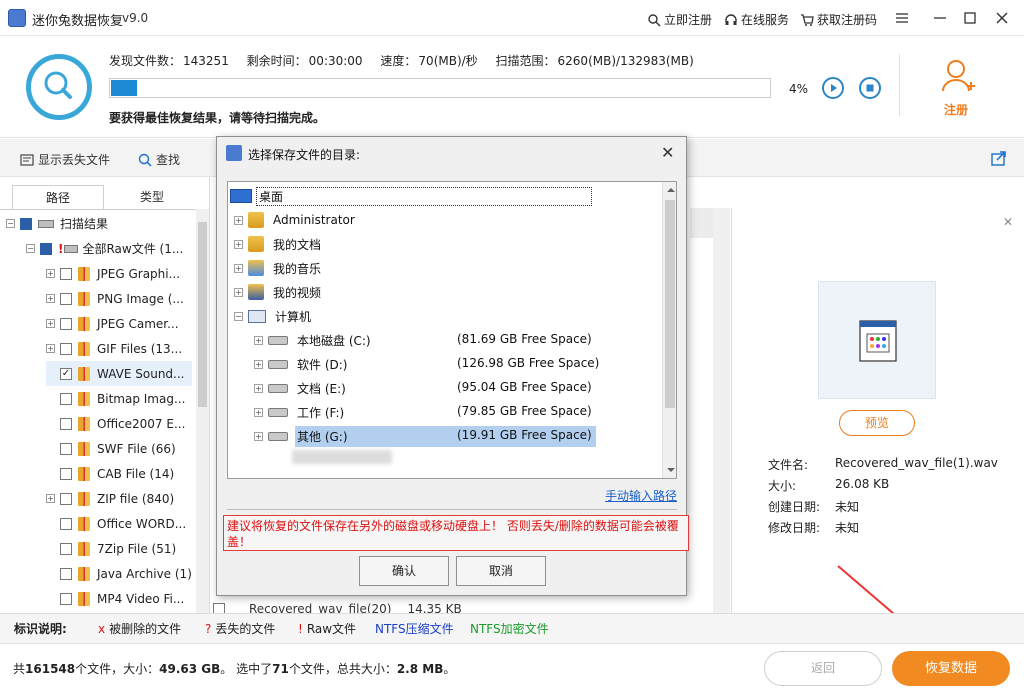 Image resolution: width=1024 pixels, height=700 pixels. Describe the element at coordinates (159, 159) in the screenshot. I see `search-button: 查找` at that location.